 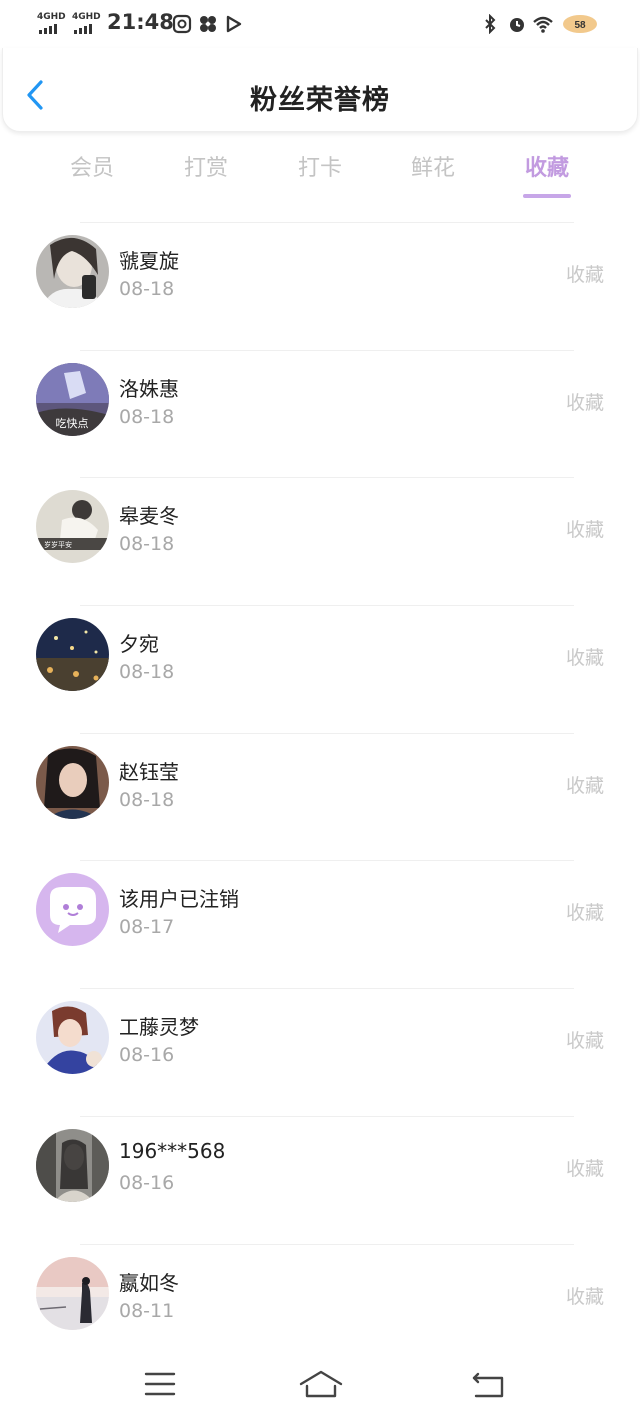 What do you see at coordinates (92, 166) in the screenshot?
I see `tab-member: 会员` at bounding box center [92, 166].